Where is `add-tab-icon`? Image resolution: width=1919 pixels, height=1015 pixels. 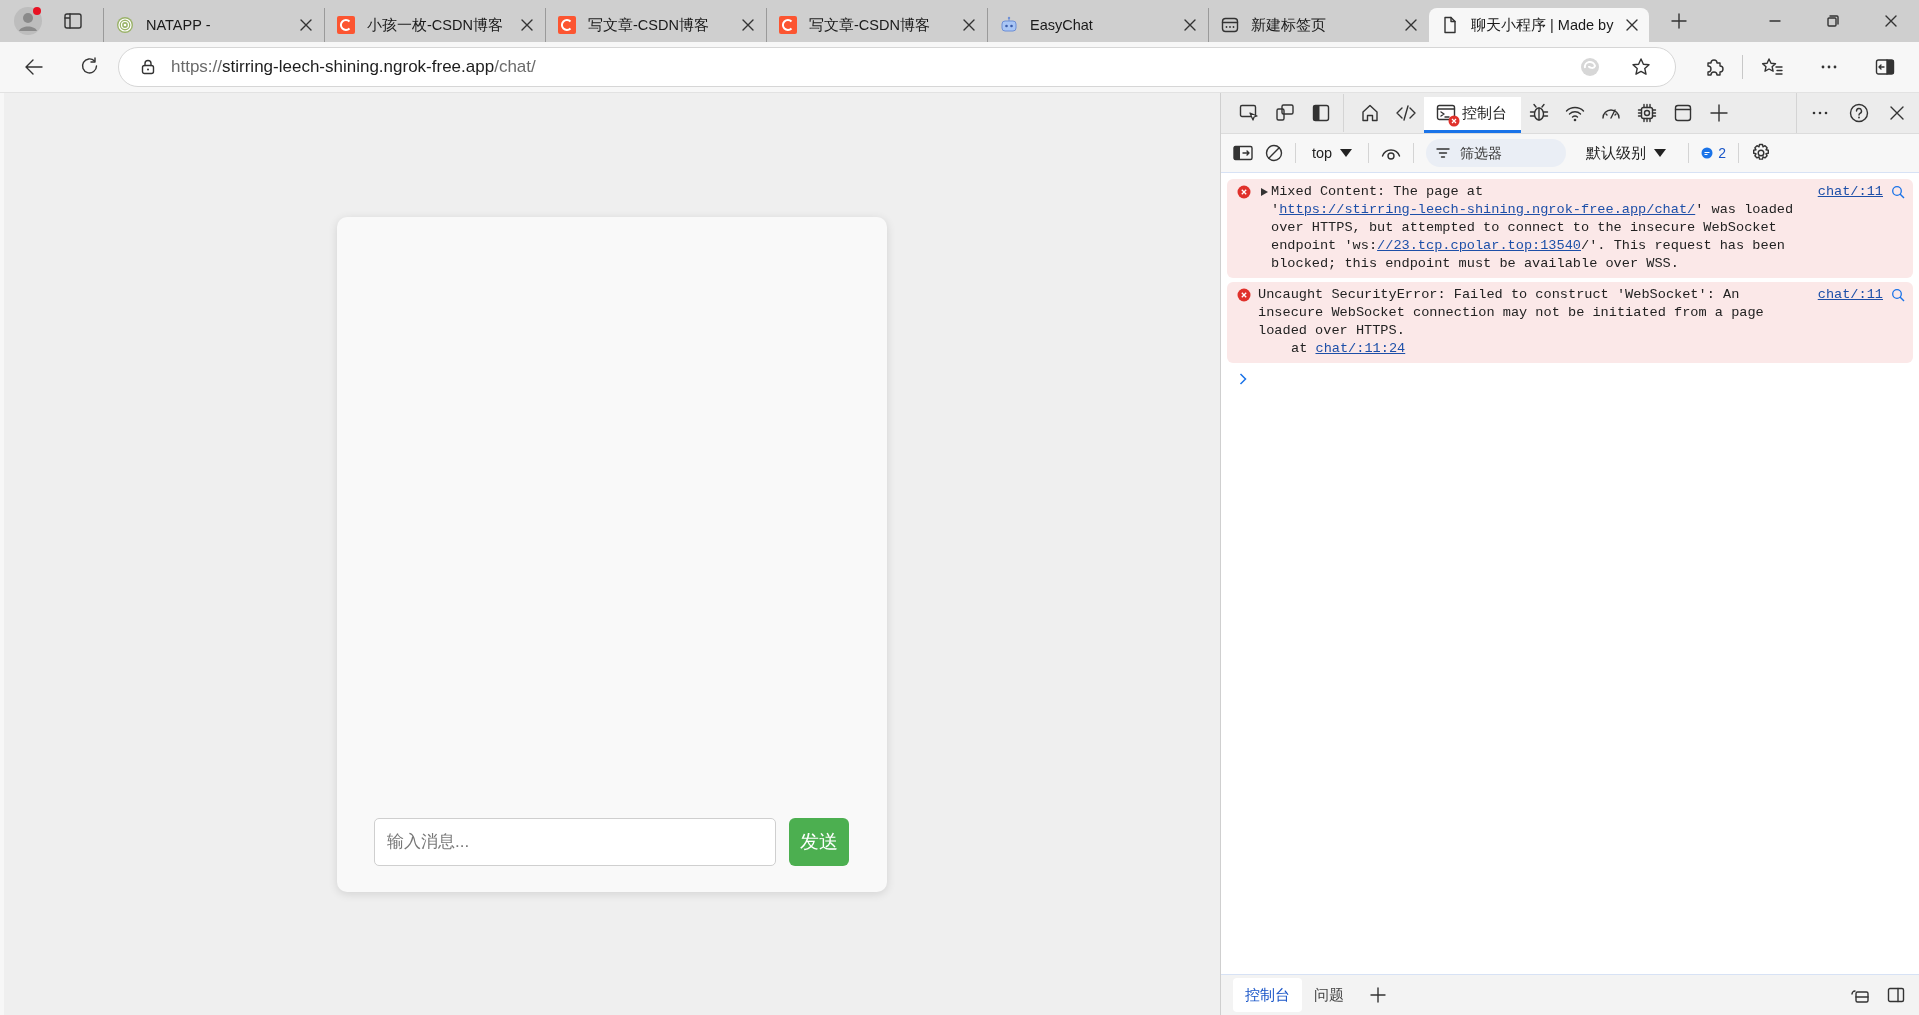
add-tab-icon is located at coordinates (1378, 995).